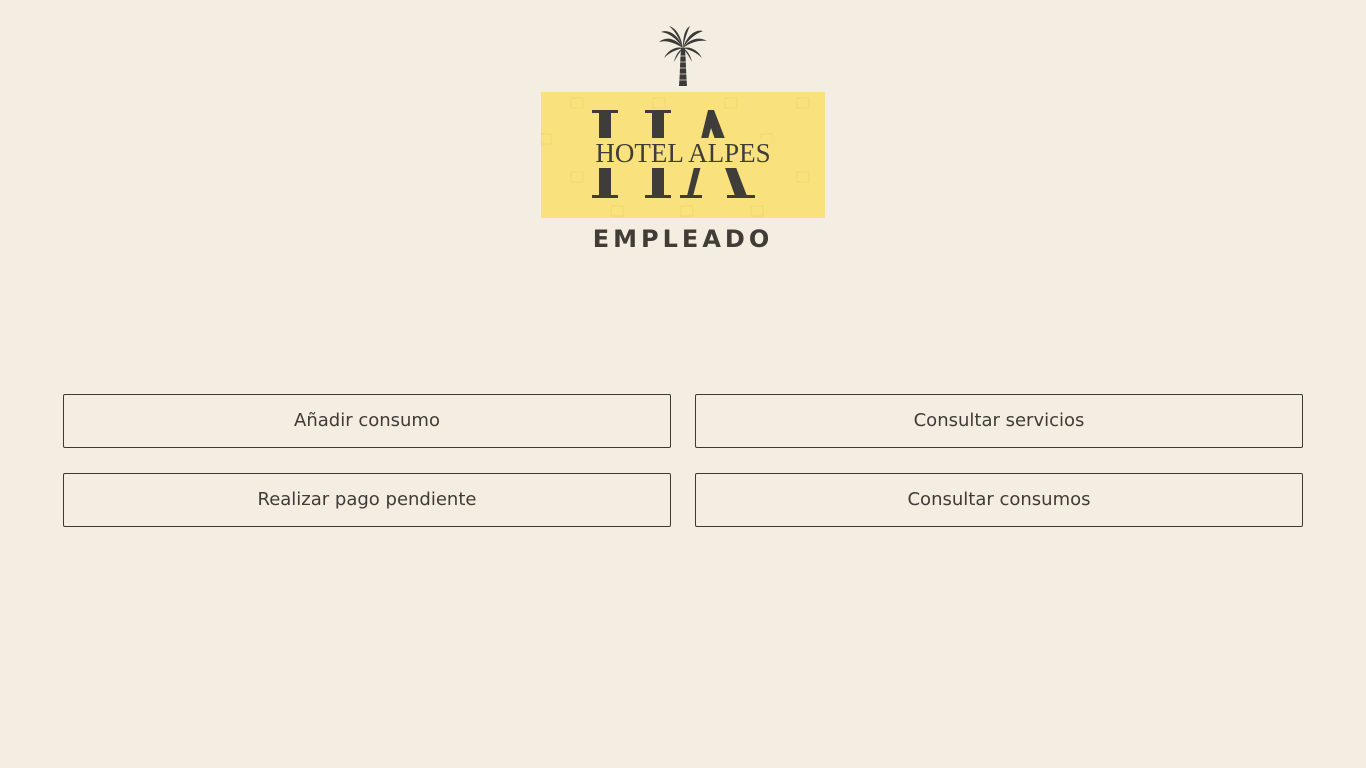 This screenshot has width=1366, height=768. I want to click on consult-consumptions-button: Consultar consumos, so click(999, 500).